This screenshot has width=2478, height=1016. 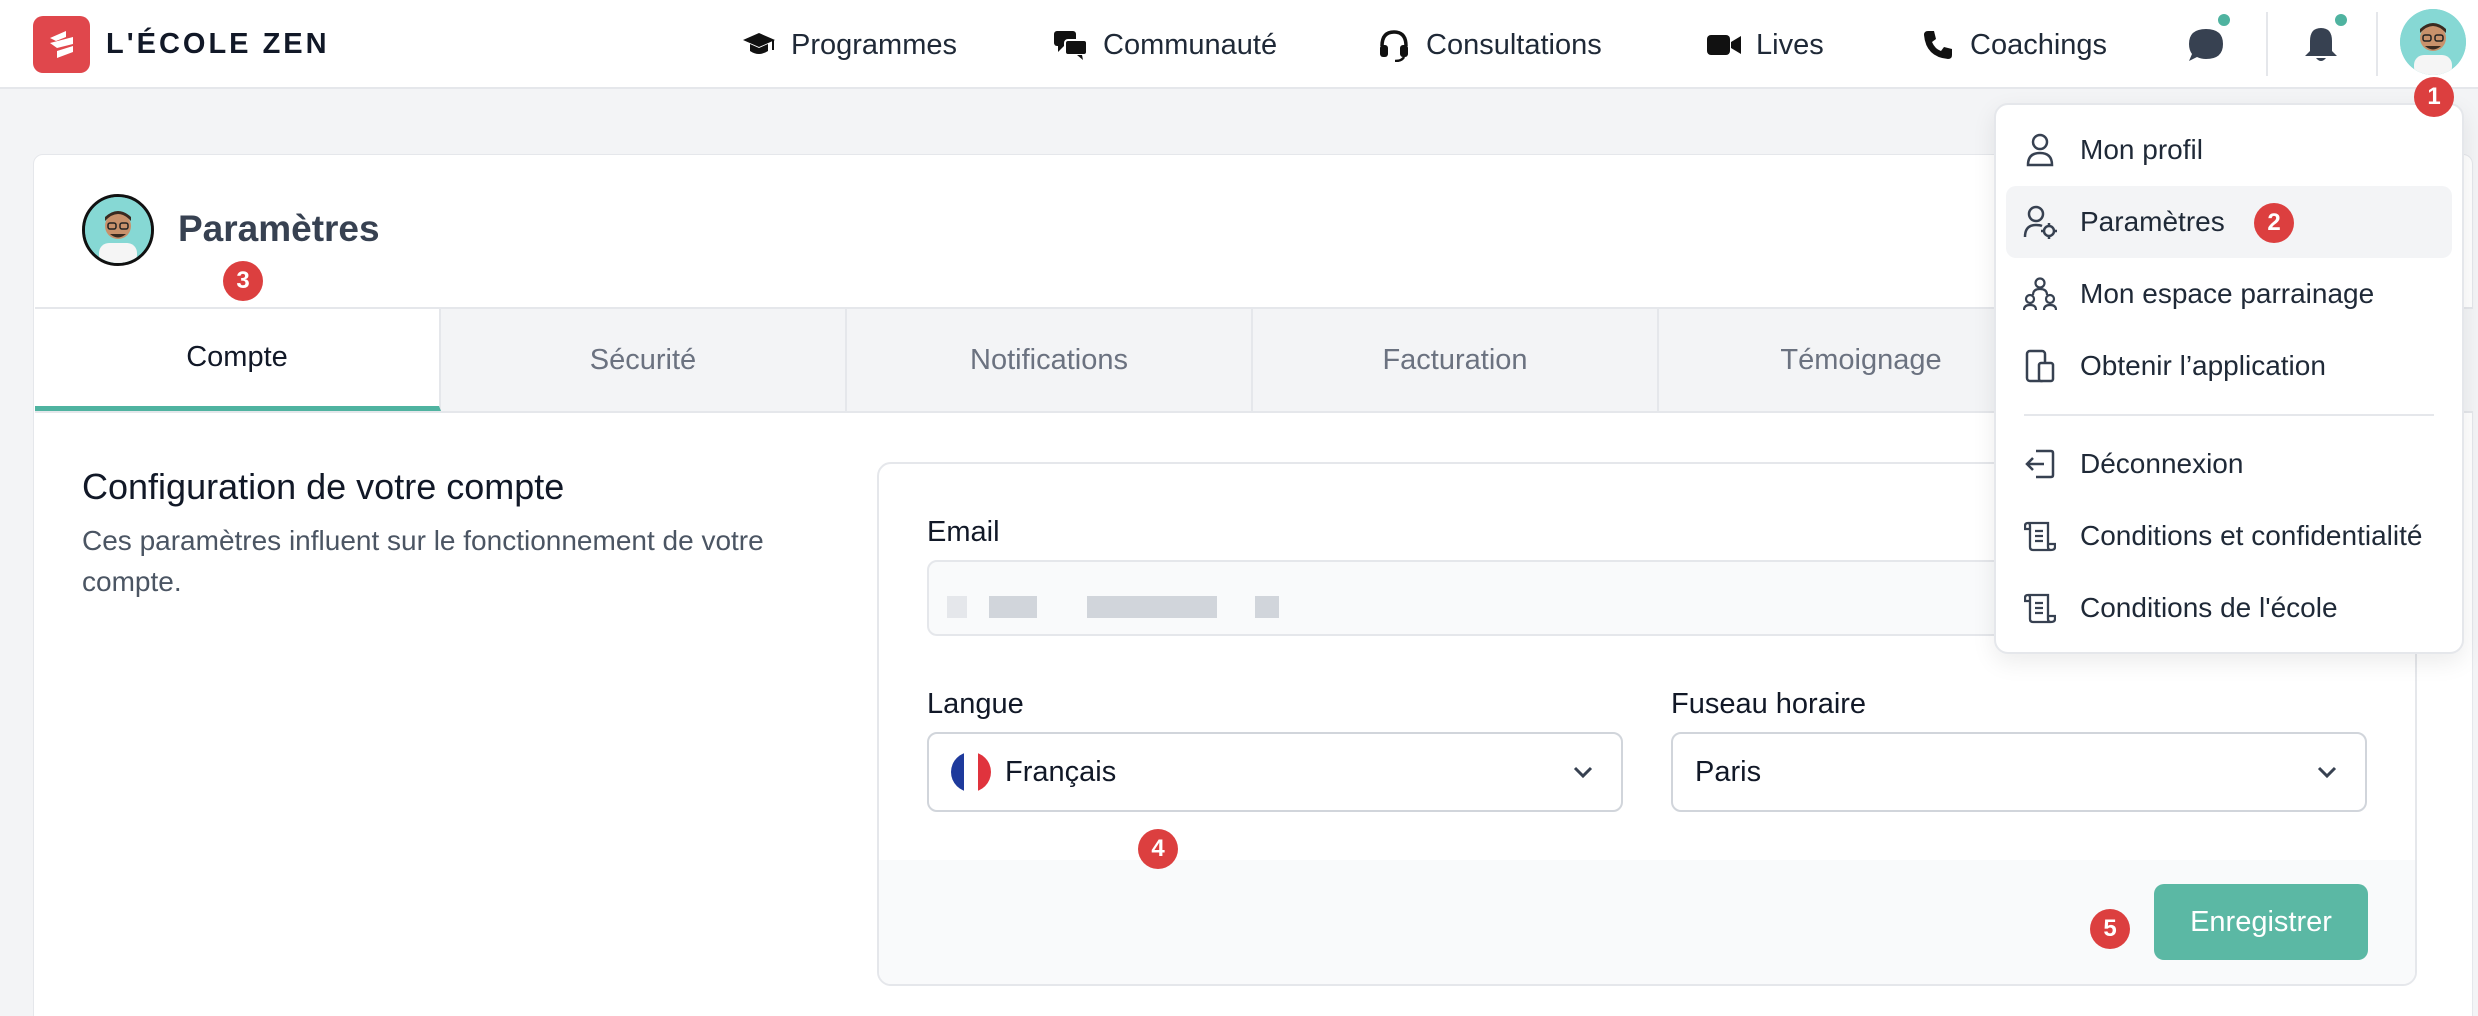 I want to click on timezone-select: Paris, so click(x=2019, y=772).